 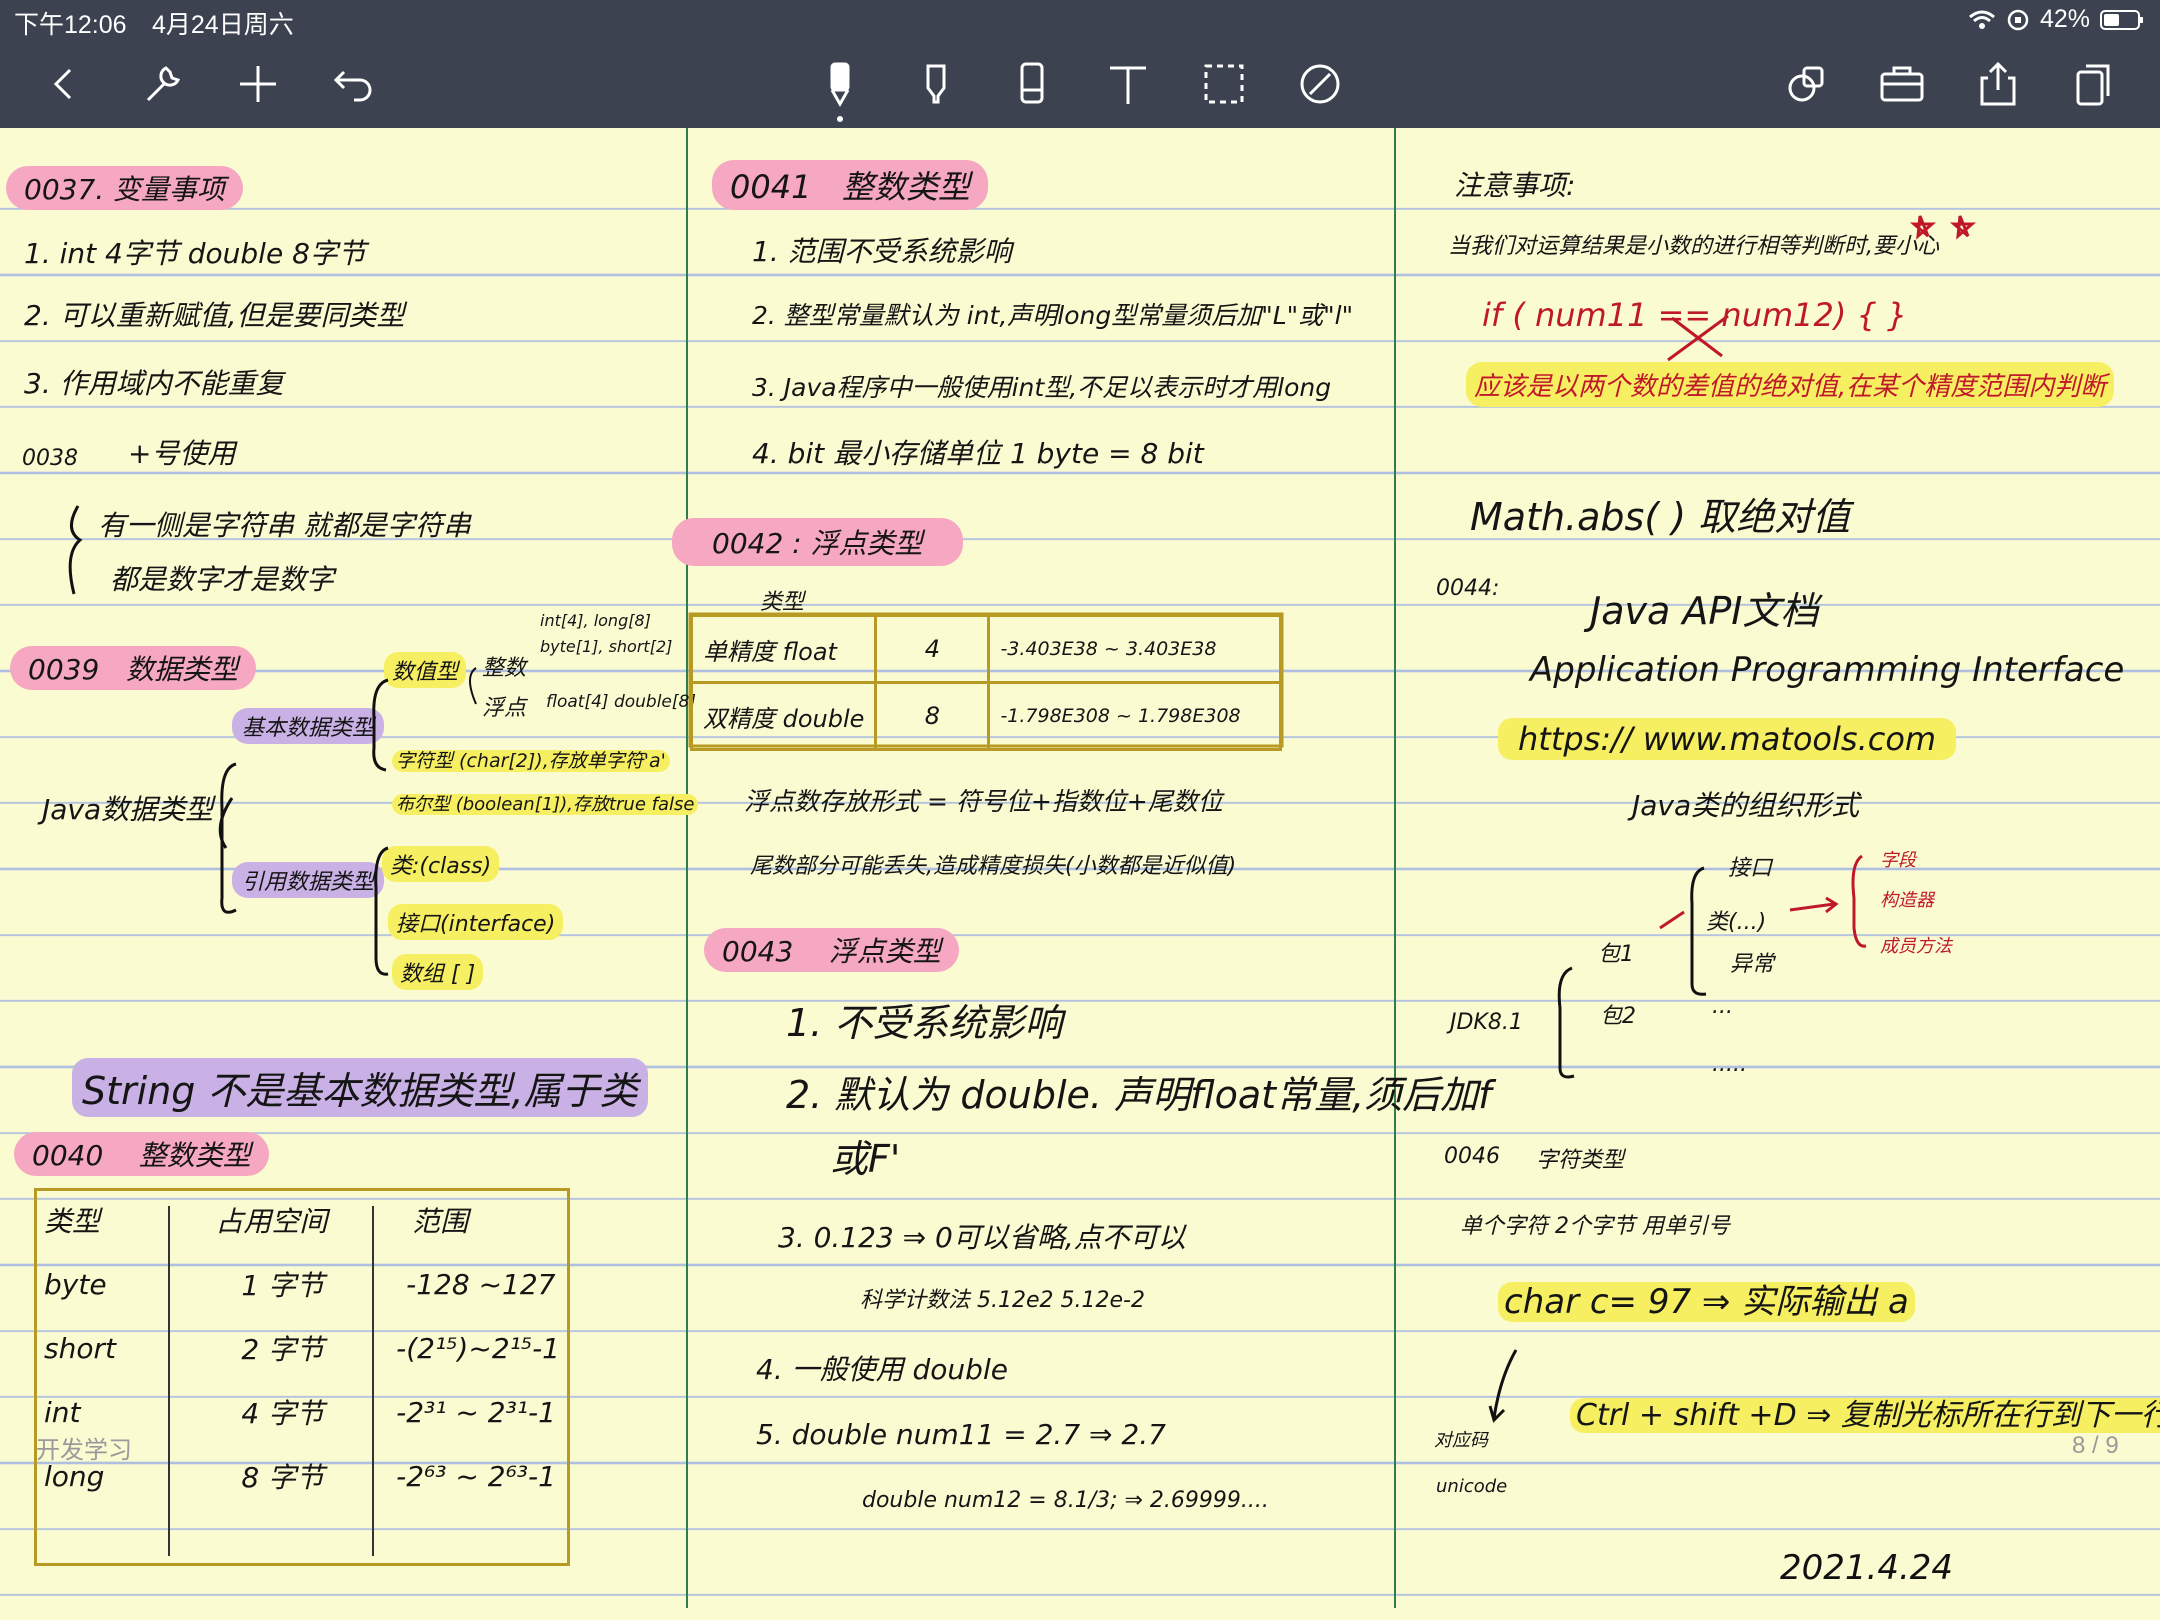 What do you see at coordinates (1486, 1022) in the screenshot?
I see `jdk-label: JDK8.1` at bounding box center [1486, 1022].